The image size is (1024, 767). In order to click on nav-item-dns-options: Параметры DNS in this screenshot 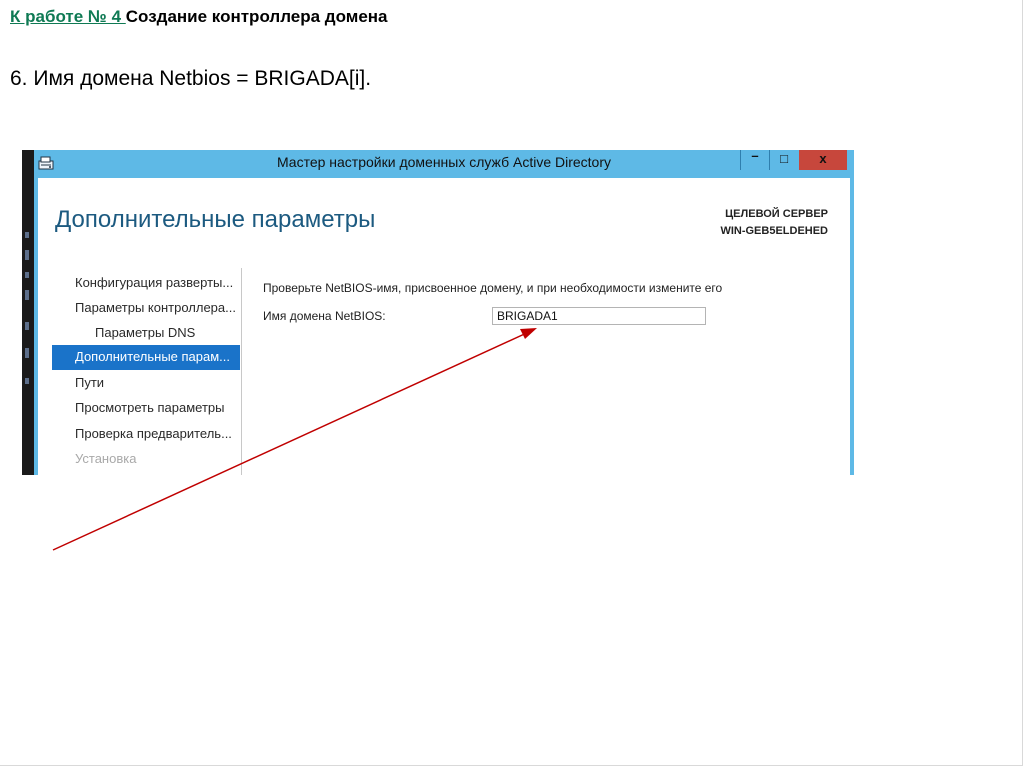, I will do `click(139, 333)`.